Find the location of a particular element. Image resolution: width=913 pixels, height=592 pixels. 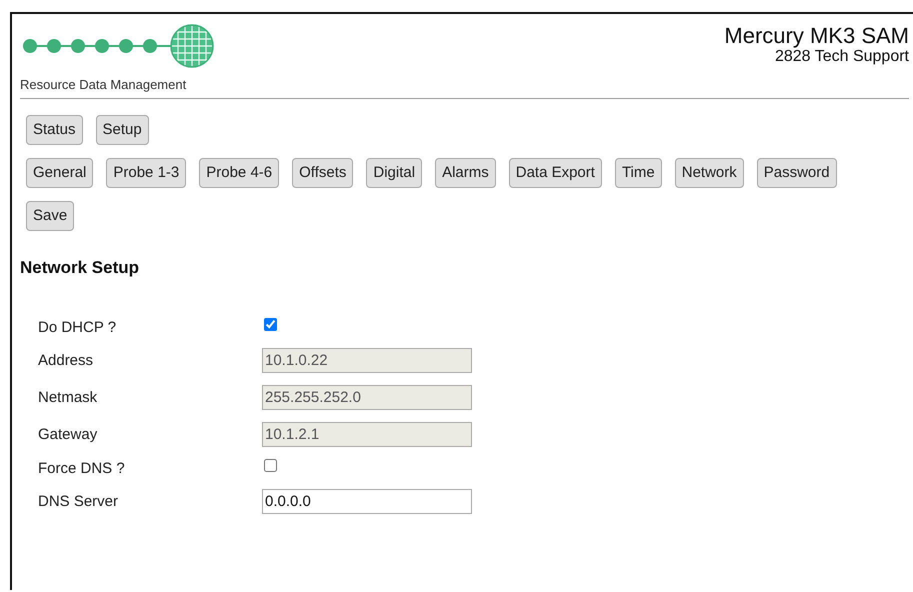

field-label: Force DNS ? is located at coordinates (82, 468).